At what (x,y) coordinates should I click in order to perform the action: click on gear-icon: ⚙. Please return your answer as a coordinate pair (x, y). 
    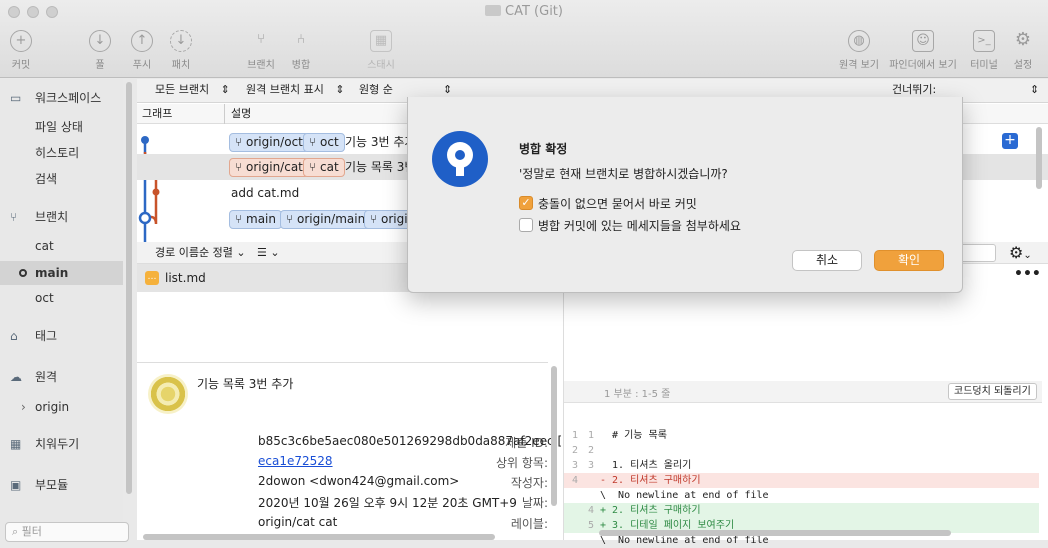
    Looking at the image, I should click on (1023, 39).